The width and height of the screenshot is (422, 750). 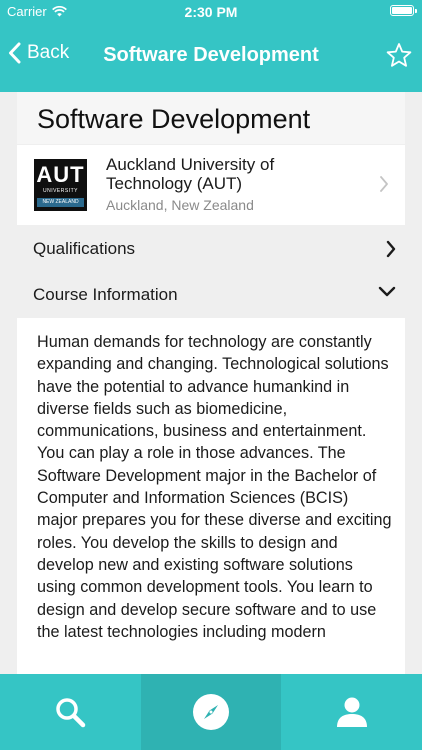 I want to click on logo-subtext: UNIVERSITY, so click(x=60, y=191).